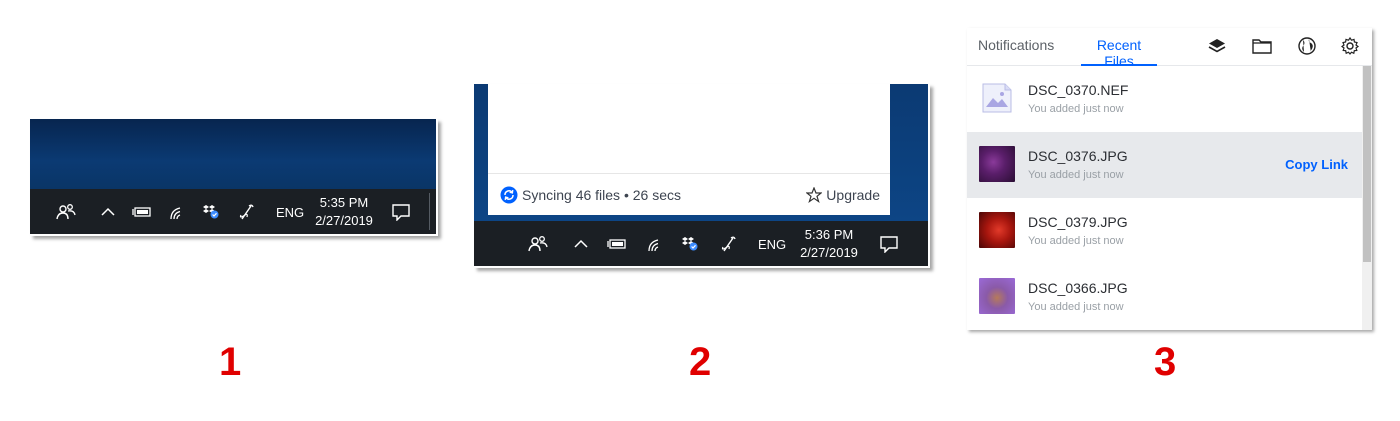 The width and height of the screenshot is (1400, 421). I want to click on dropbox-sync-popup: Syncing 46 files • 26 secs Upgrade, so click(689, 149).